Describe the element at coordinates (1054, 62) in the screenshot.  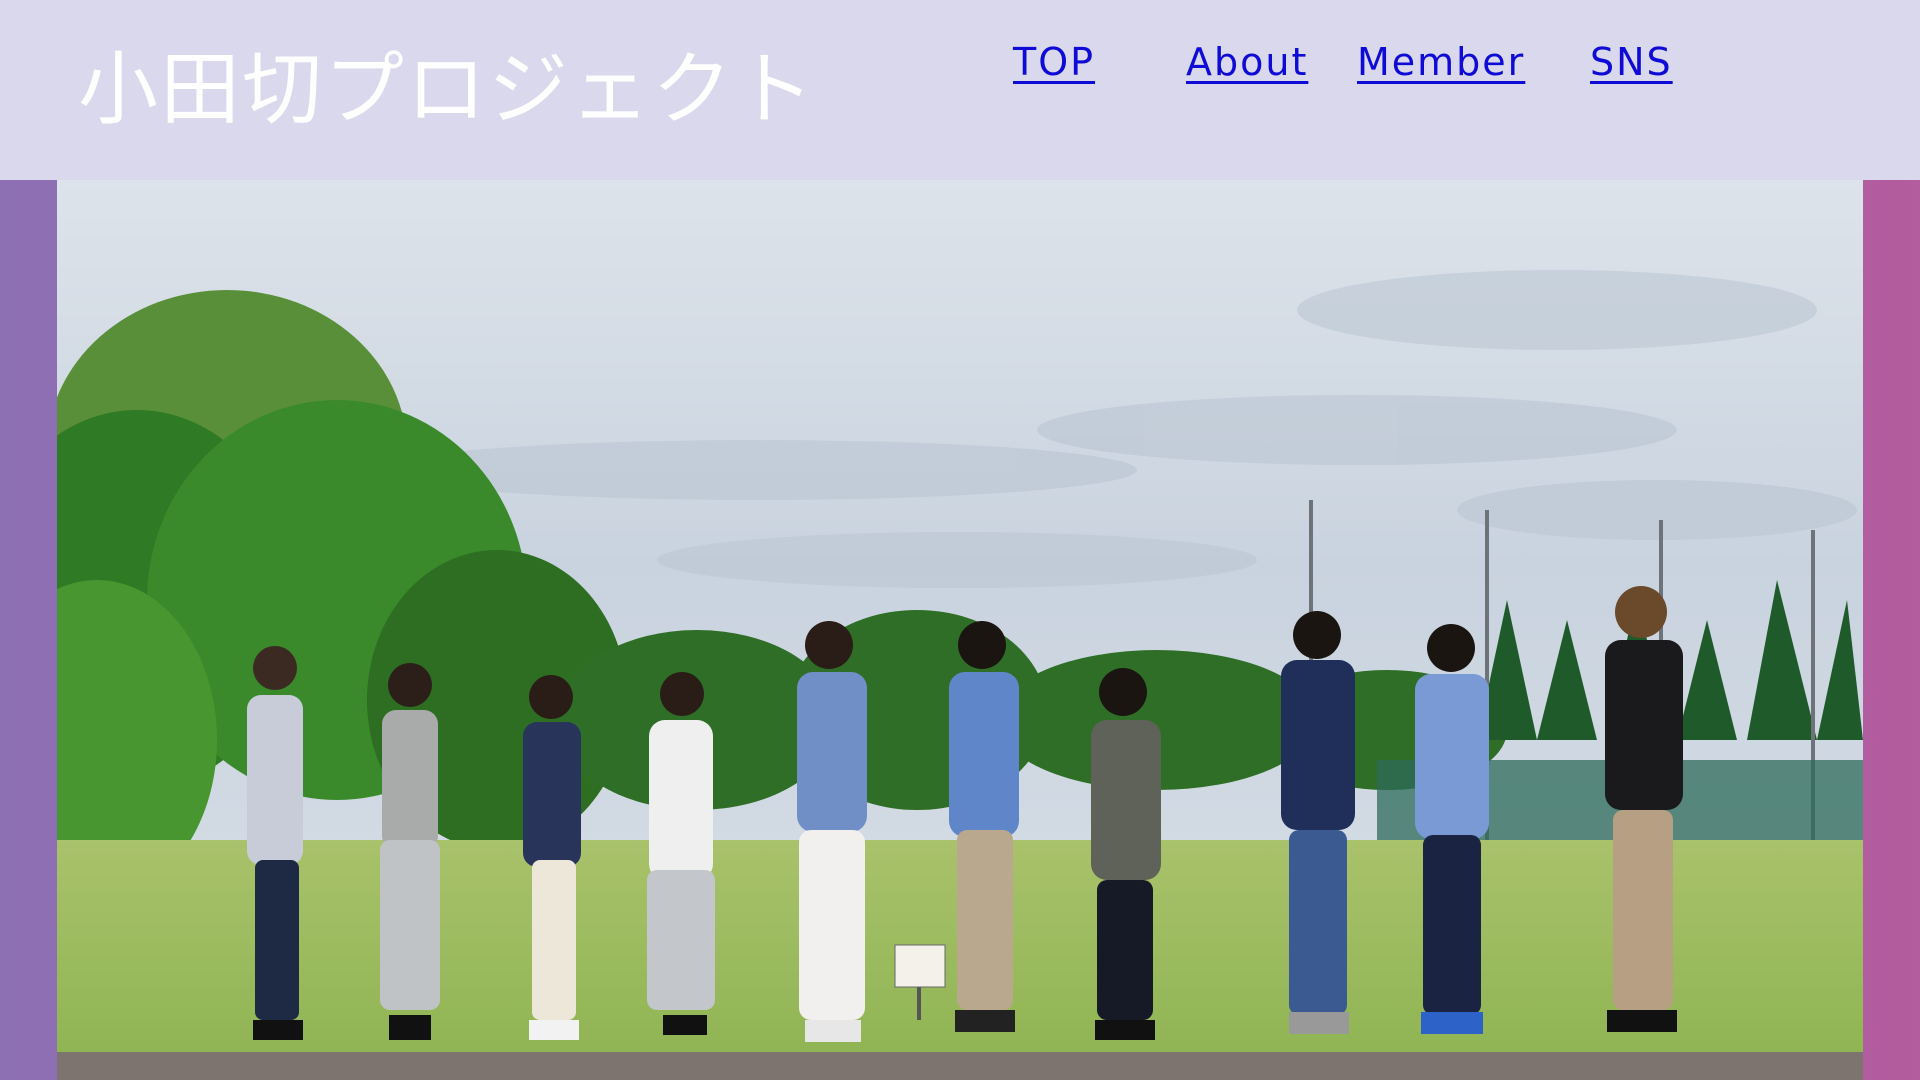
I see `nav-link-top: TOP` at that location.